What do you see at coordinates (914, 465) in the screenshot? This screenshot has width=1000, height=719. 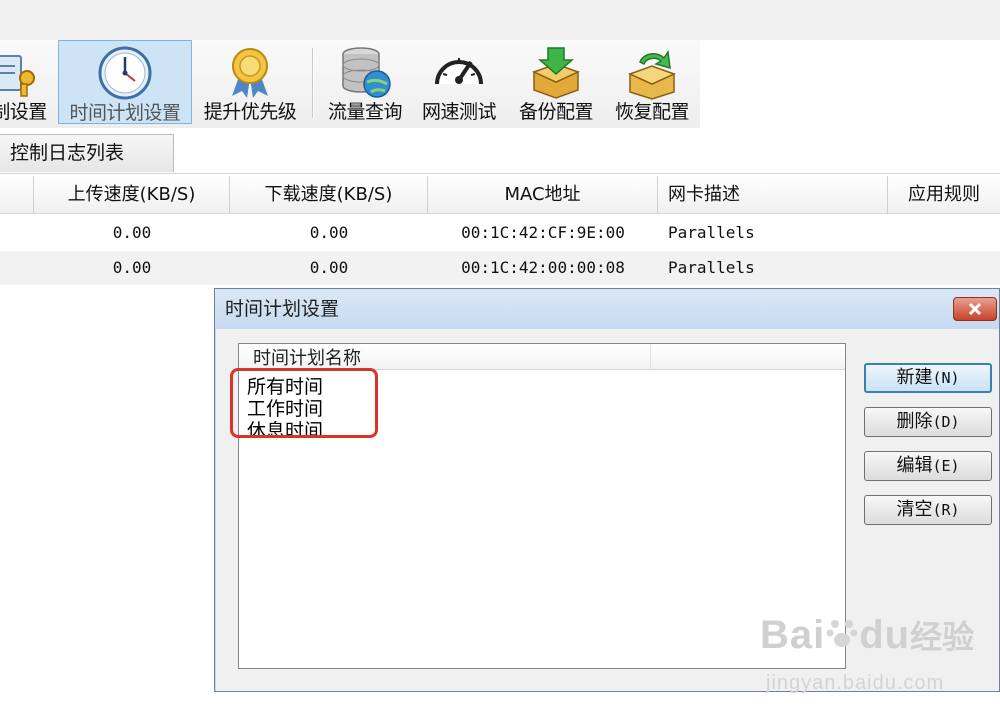 I see `edit-button-label: 编辑` at bounding box center [914, 465].